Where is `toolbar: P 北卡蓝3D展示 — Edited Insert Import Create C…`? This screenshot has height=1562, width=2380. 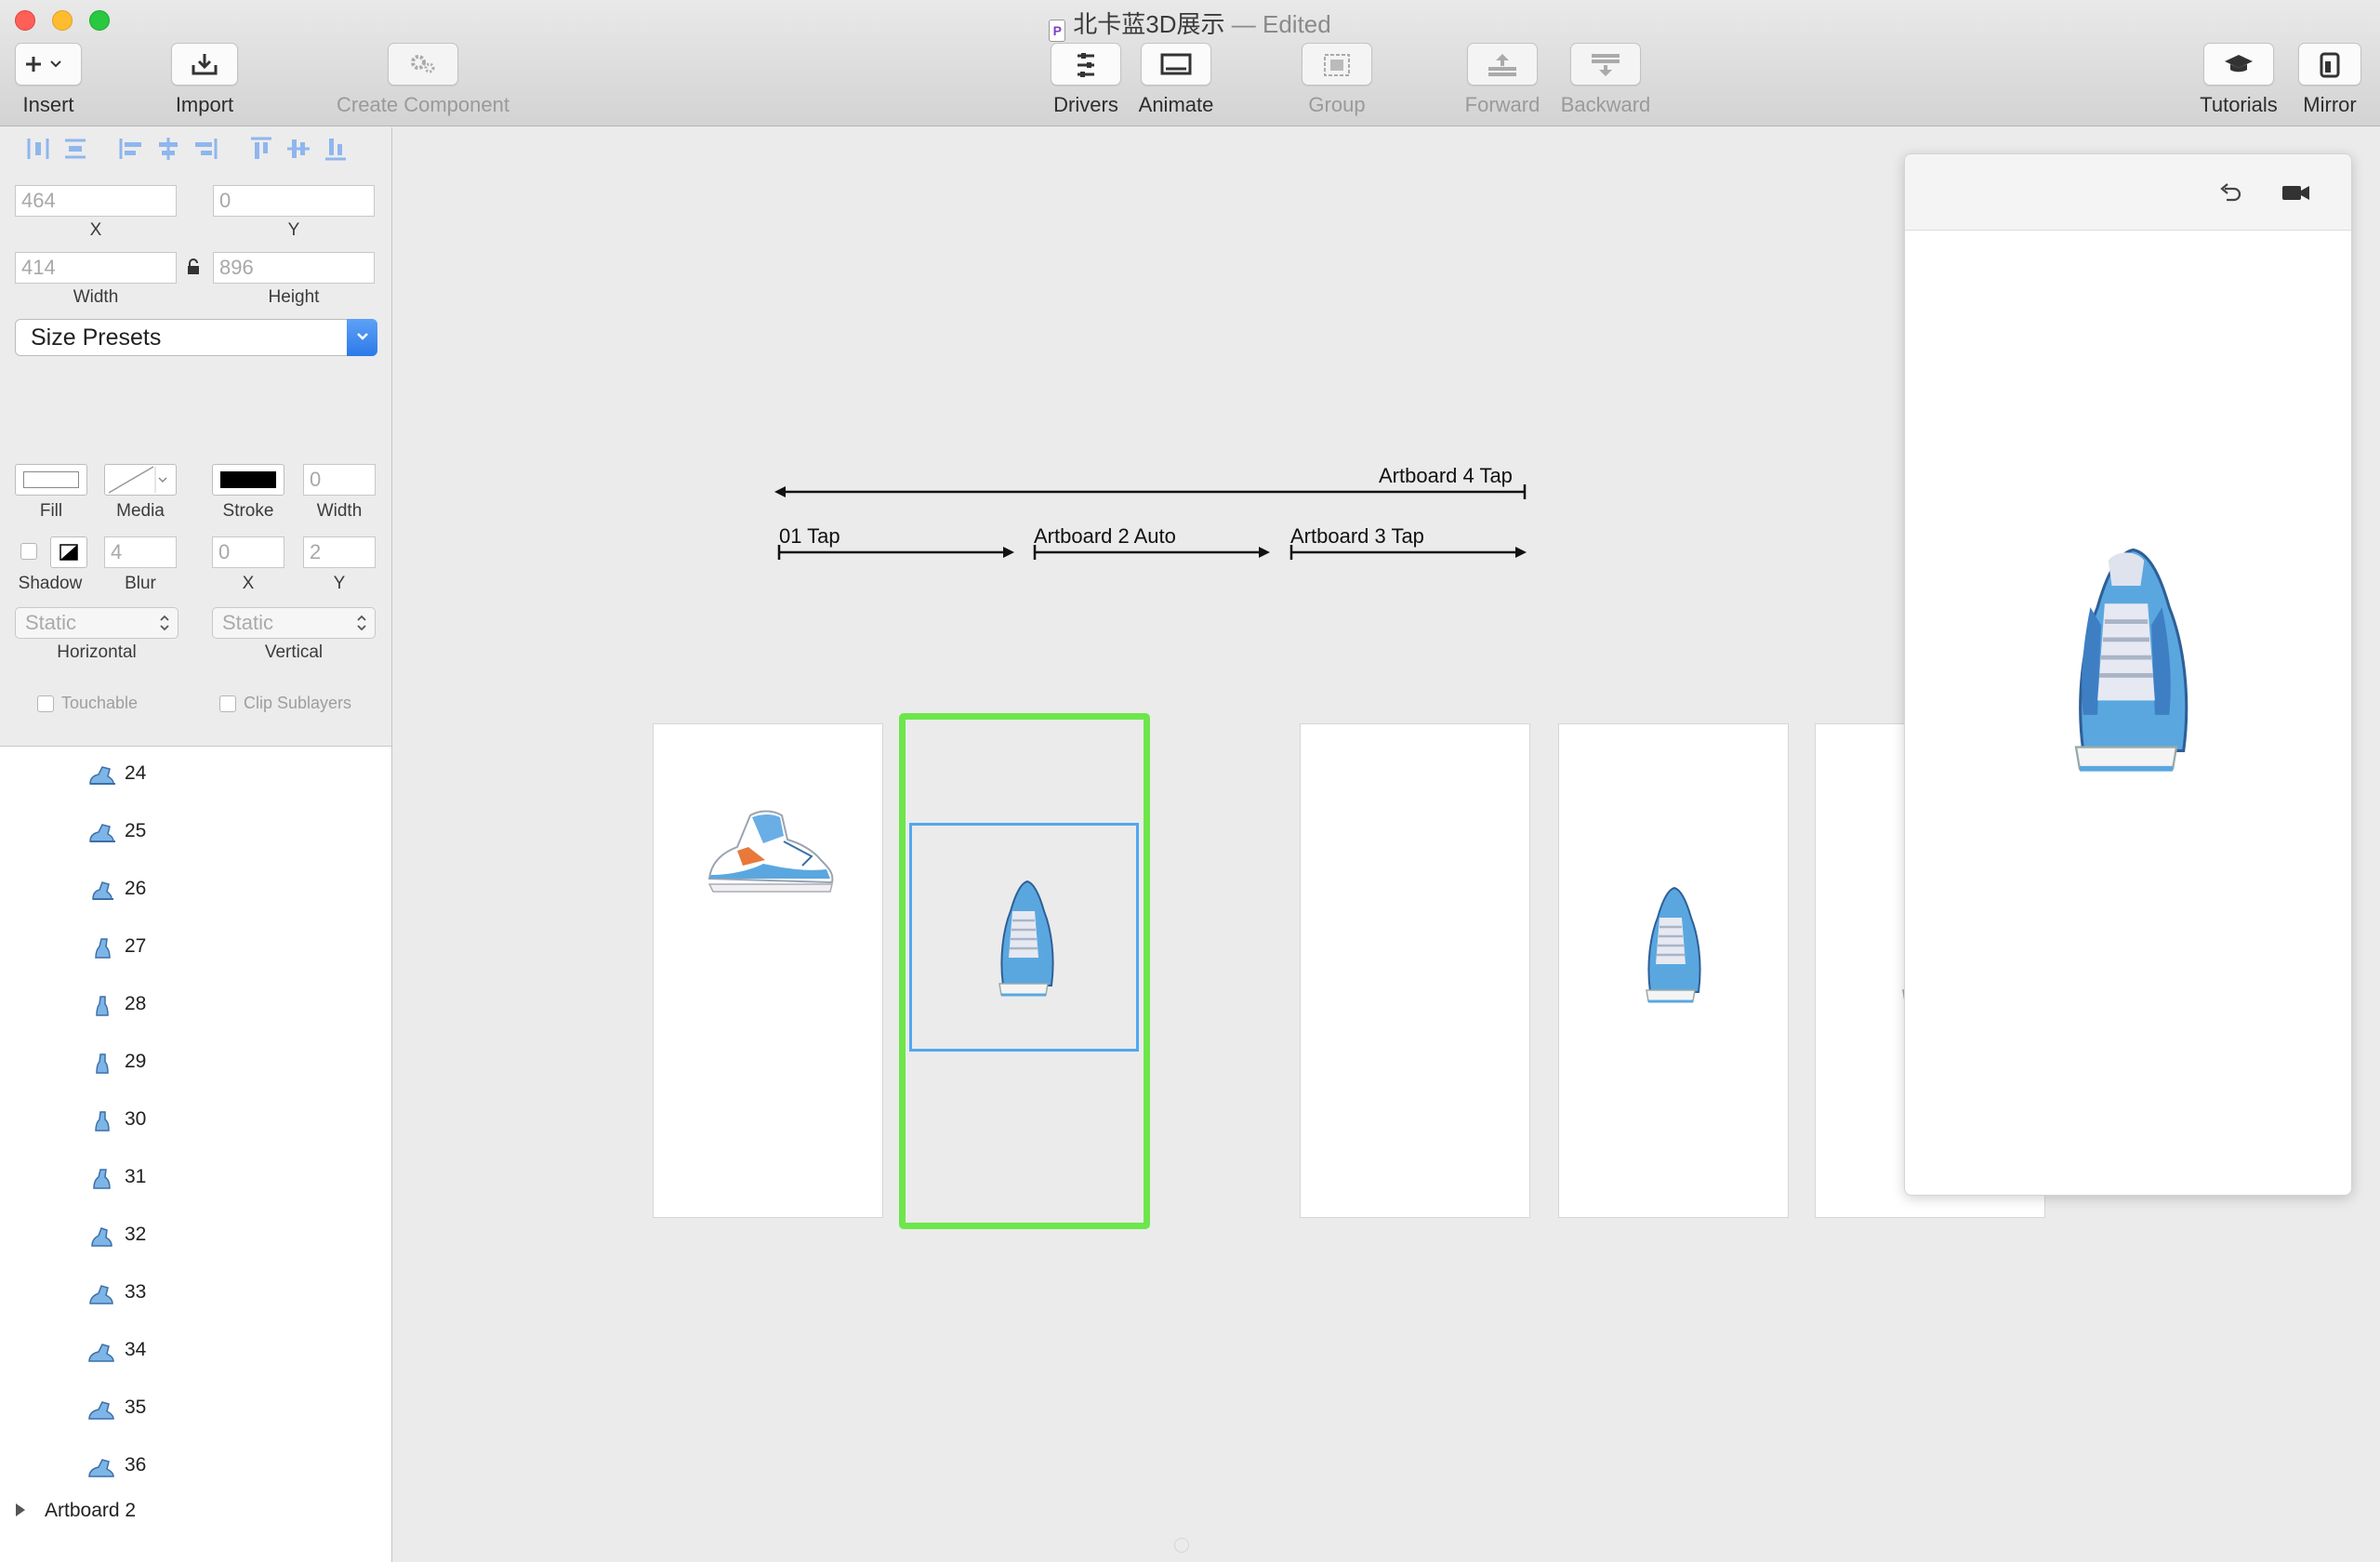
toolbar: P 北卡蓝3D展示 — Edited Insert Import Create C… is located at coordinates (1190, 63).